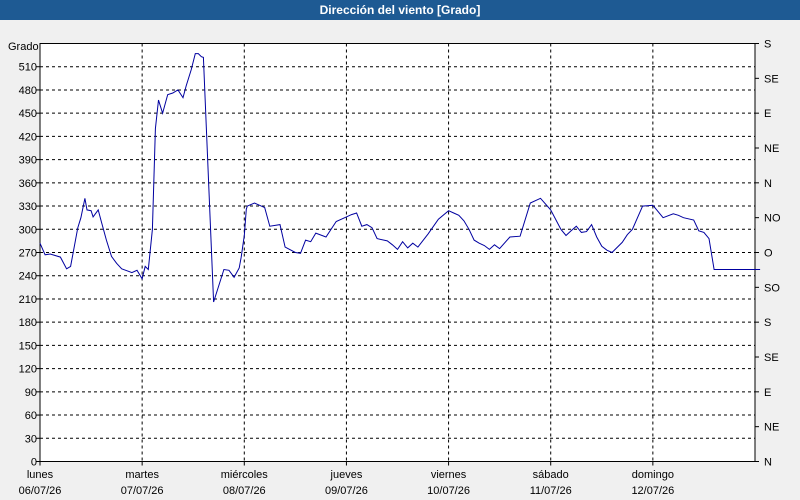 The width and height of the screenshot is (800, 500). What do you see at coordinates (28, 346) in the screenshot?
I see `y-tick-label: 150` at bounding box center [28, 346].